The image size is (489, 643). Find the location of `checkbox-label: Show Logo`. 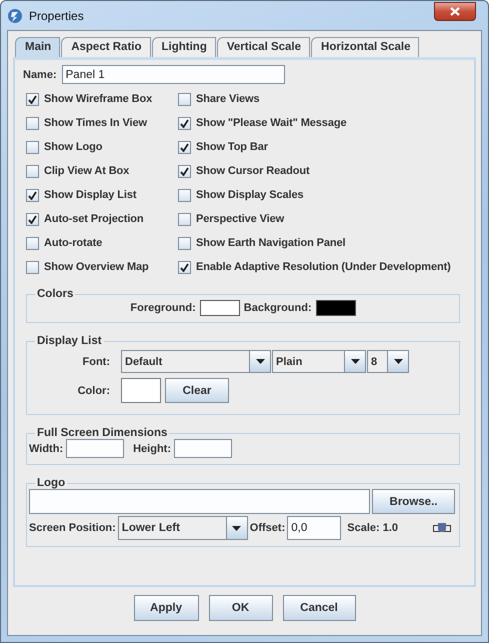

checkbox-label: Show Logo is located at coordinates (73, 147).